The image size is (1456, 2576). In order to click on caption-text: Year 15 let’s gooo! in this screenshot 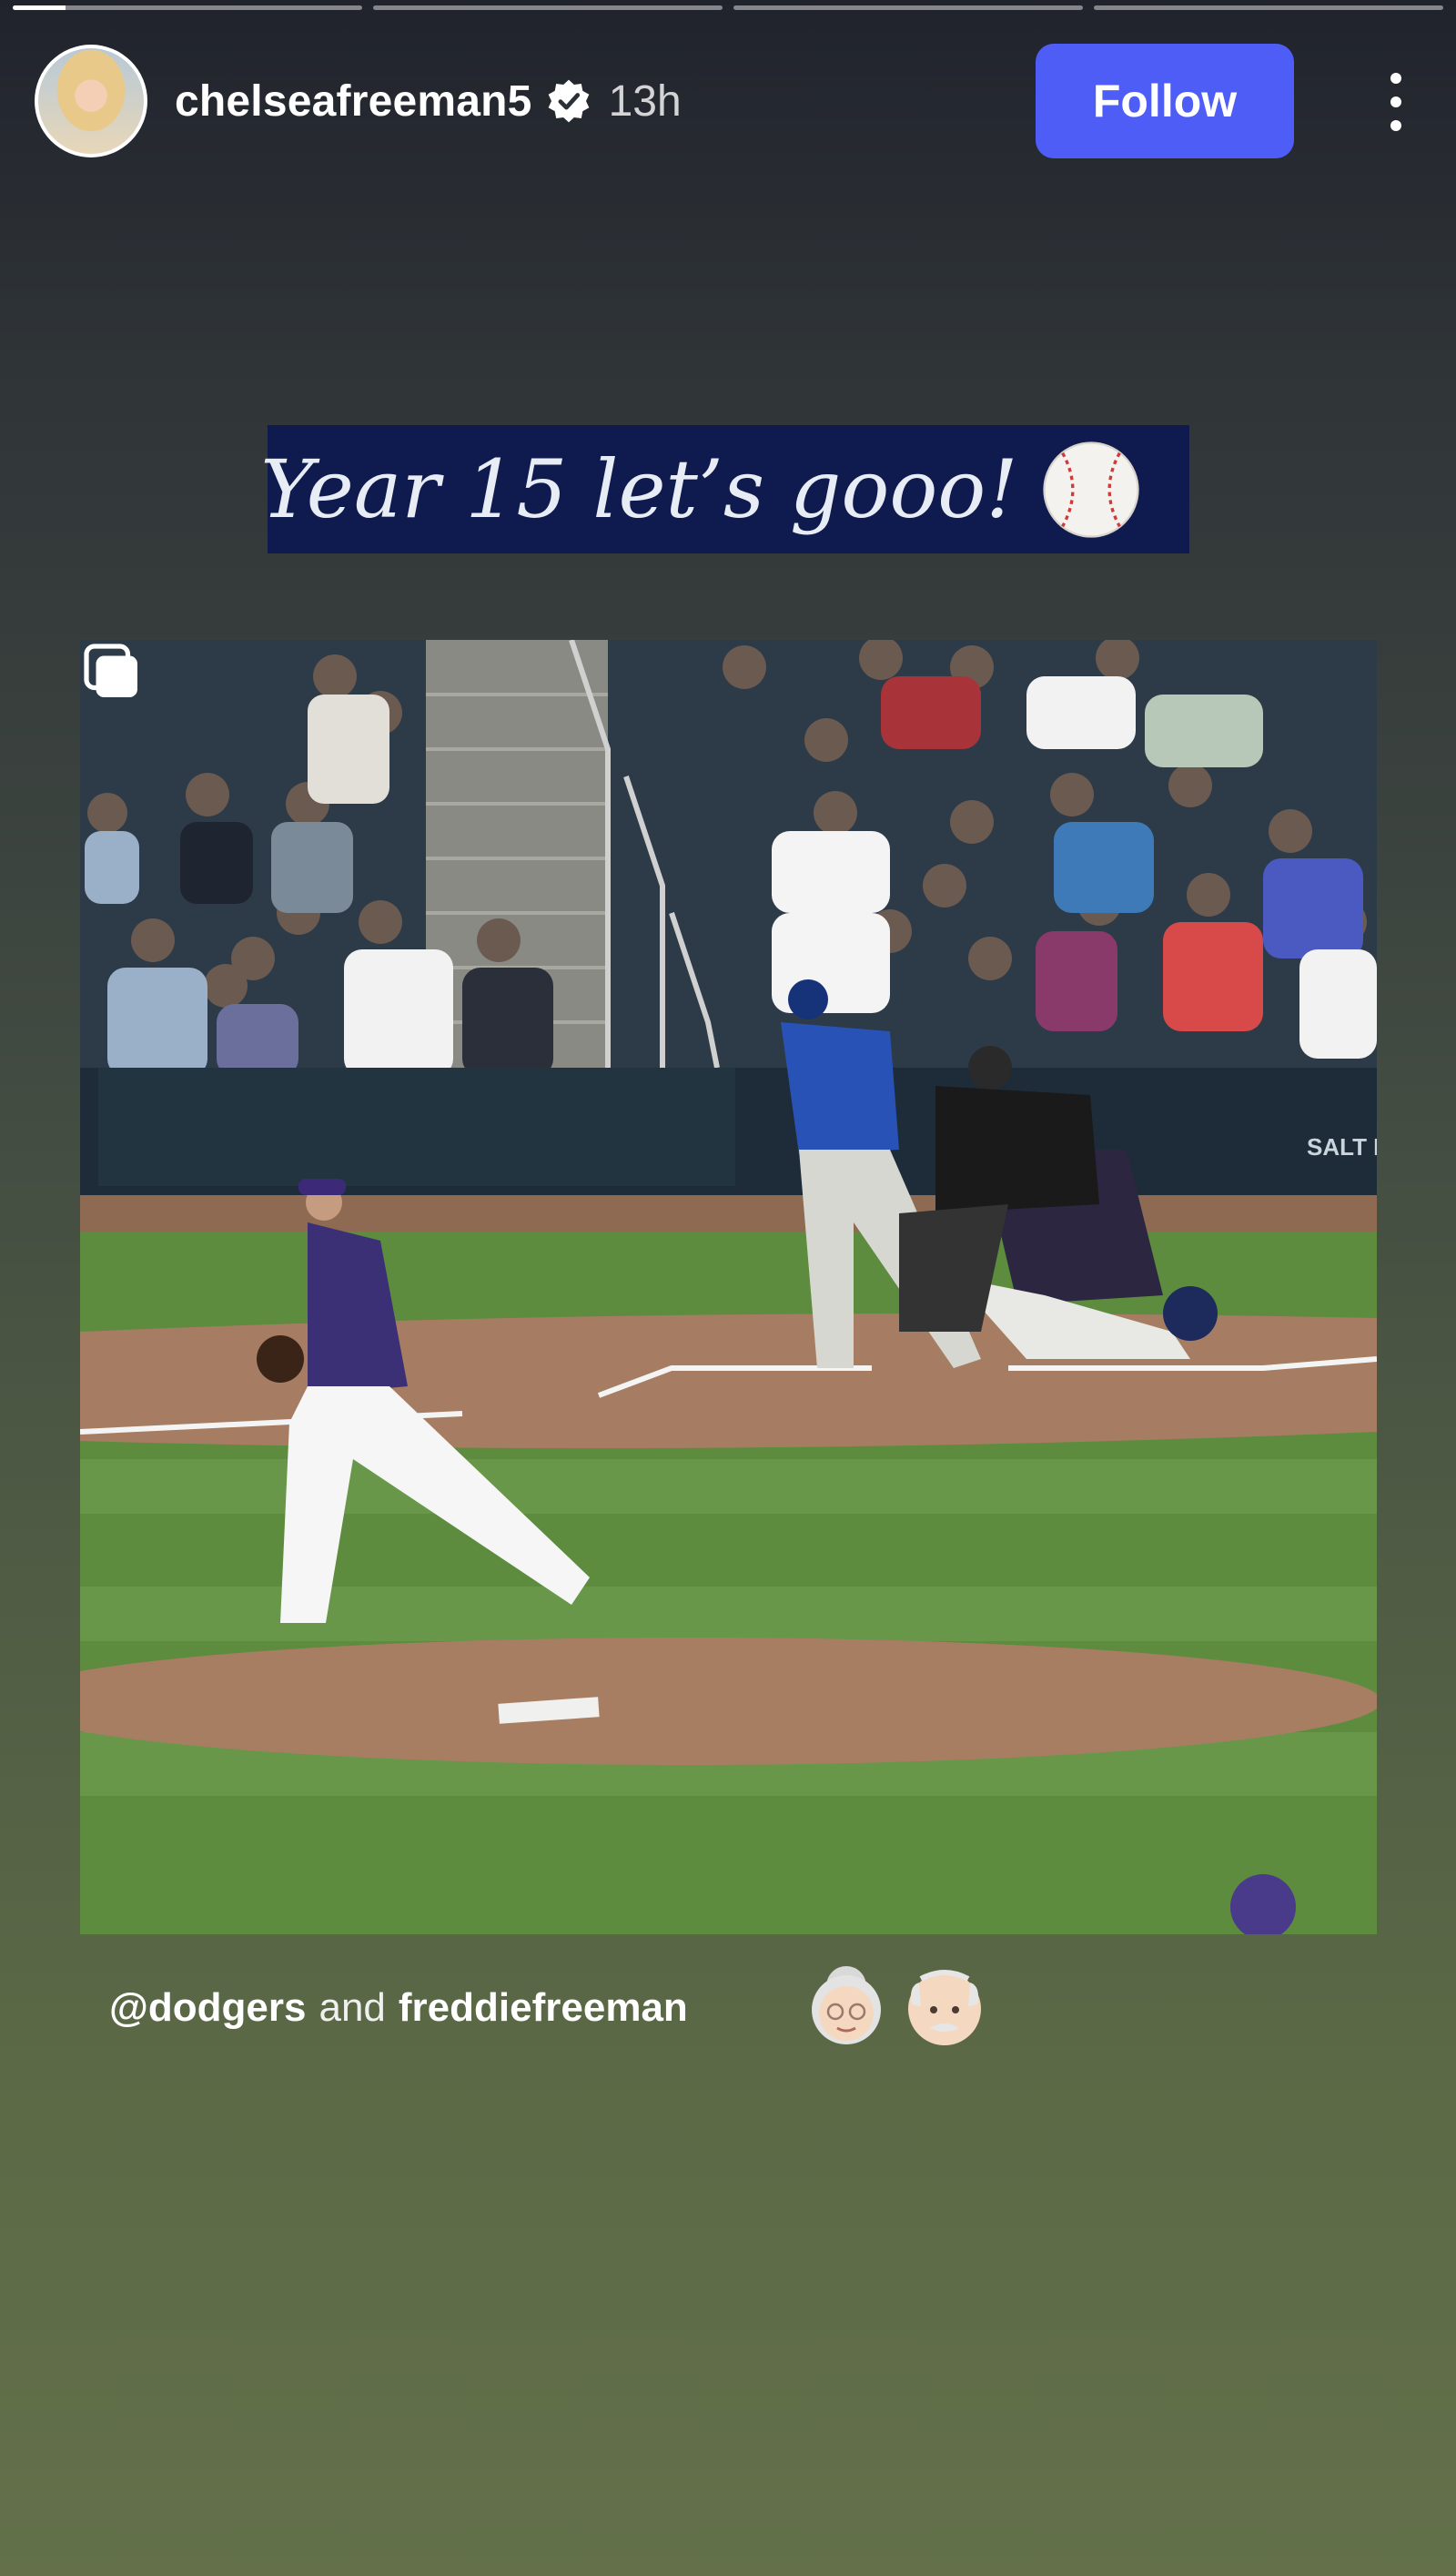, I will do `click(639, 489)`.